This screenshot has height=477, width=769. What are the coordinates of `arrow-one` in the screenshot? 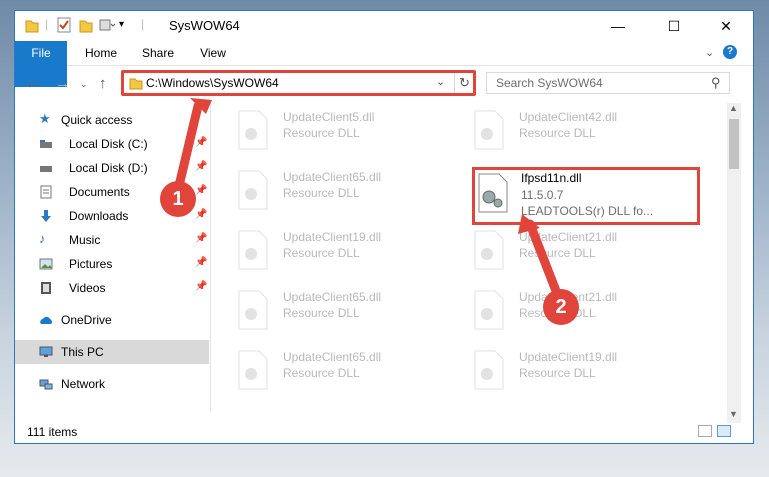 It's located at (188, 148).